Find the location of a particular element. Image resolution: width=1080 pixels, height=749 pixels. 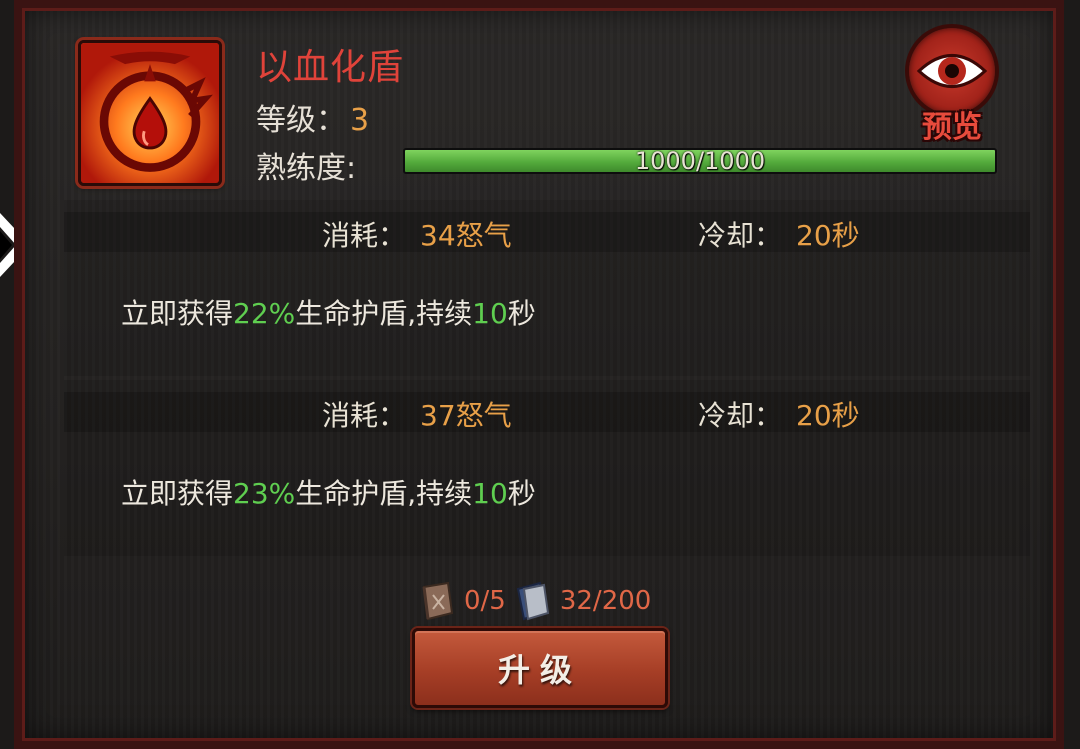

skill-description: 立即获得22%生命护盾,持续10秒 is located at coordinates (328, 312).